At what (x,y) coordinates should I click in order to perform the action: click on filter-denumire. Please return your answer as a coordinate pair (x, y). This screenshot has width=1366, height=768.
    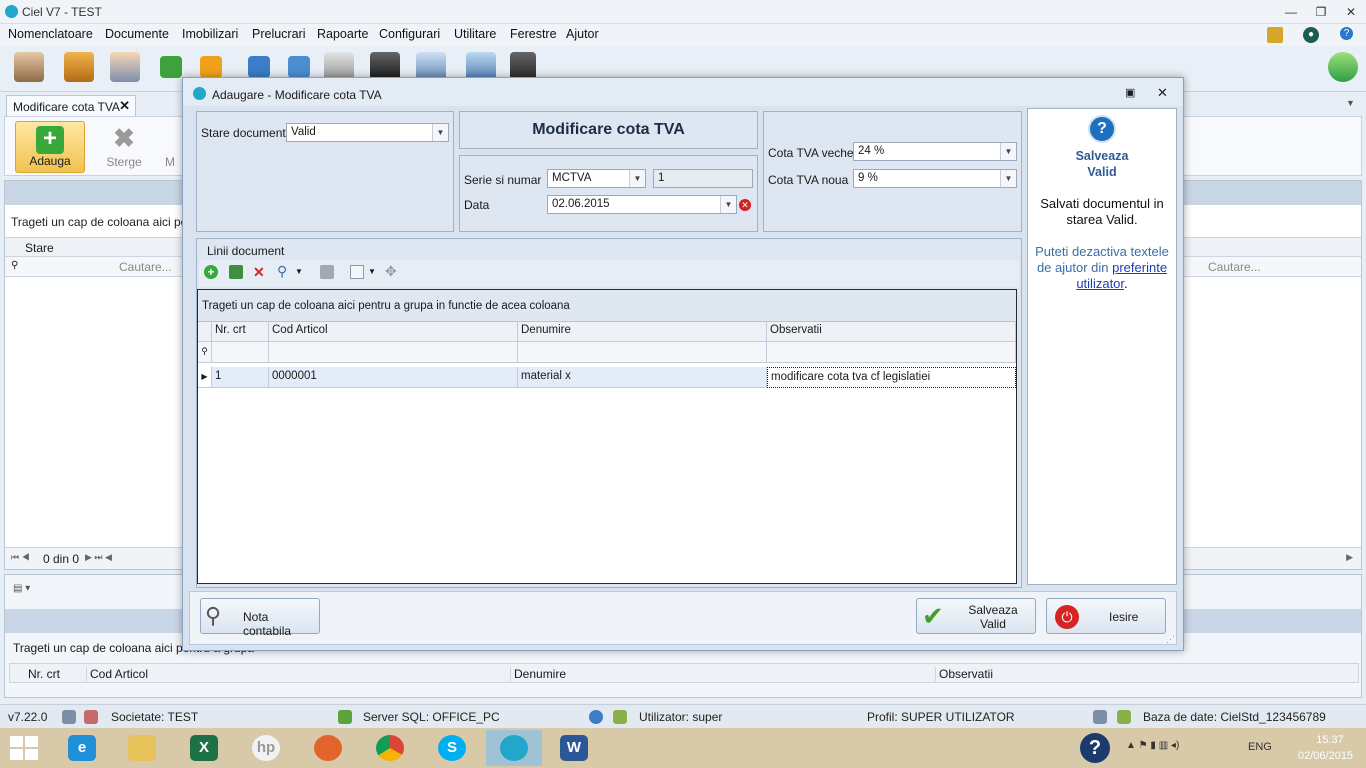
    Looking at the image, I should click on (642, 352).